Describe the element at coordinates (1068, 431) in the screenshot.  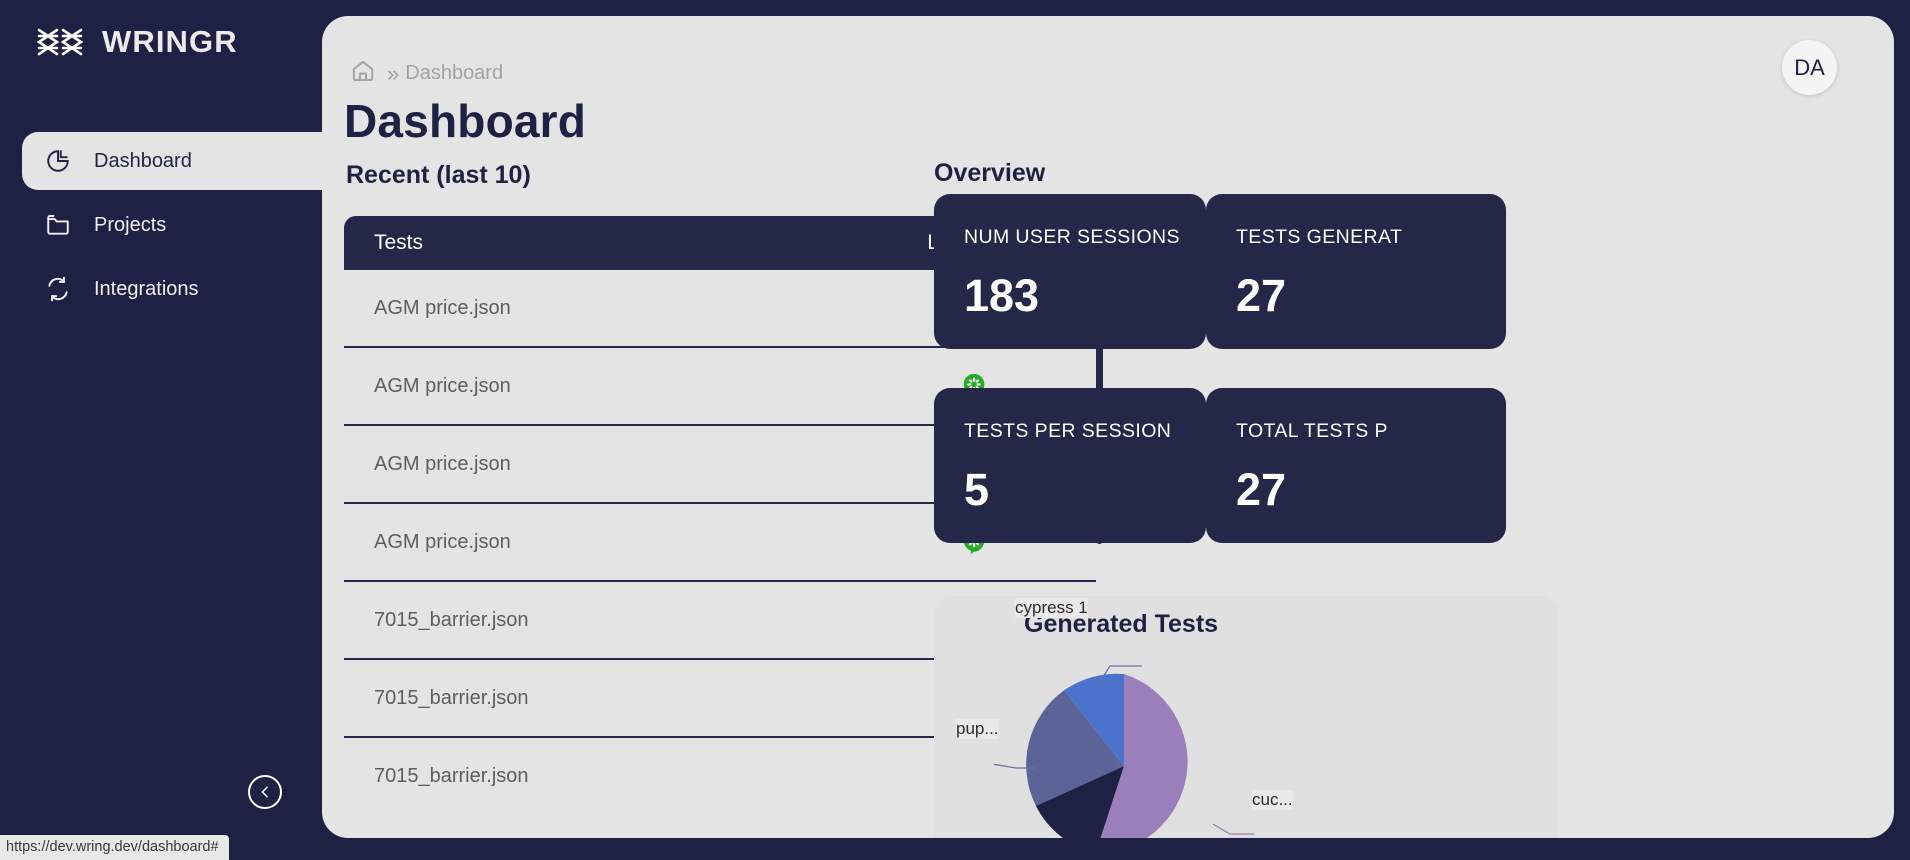
I see `stat-label: TESTS PER SESSION` at that location.